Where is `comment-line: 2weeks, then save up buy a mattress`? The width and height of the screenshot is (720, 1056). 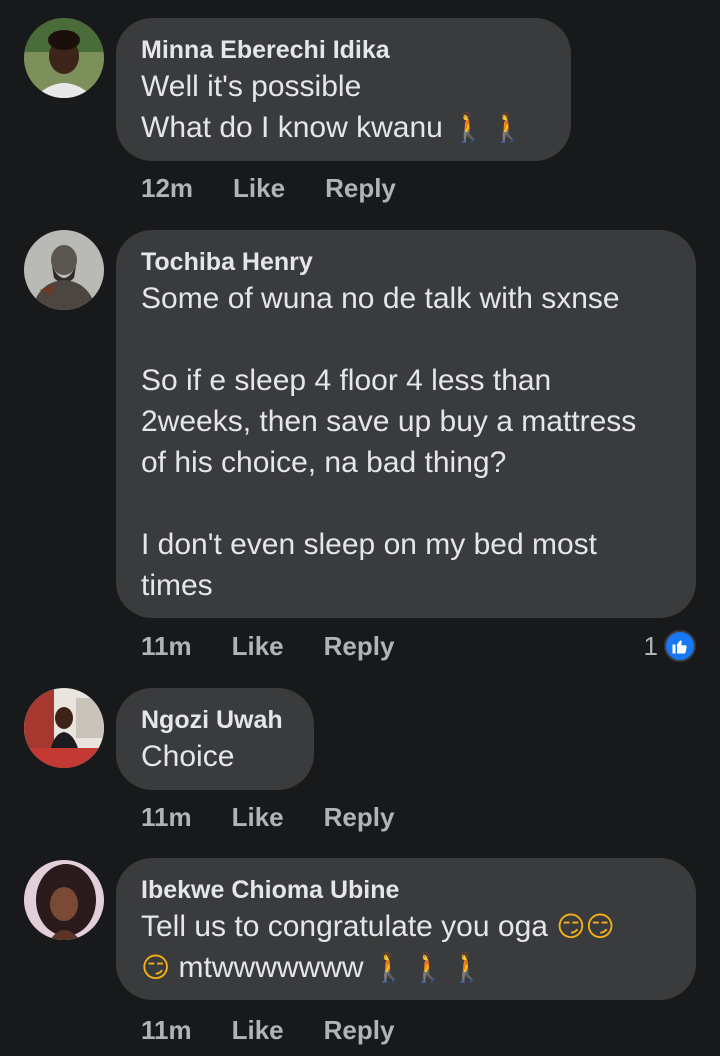 comment-line: 2weeks, then save up buy a mattress is located at coordinates (389, 421).